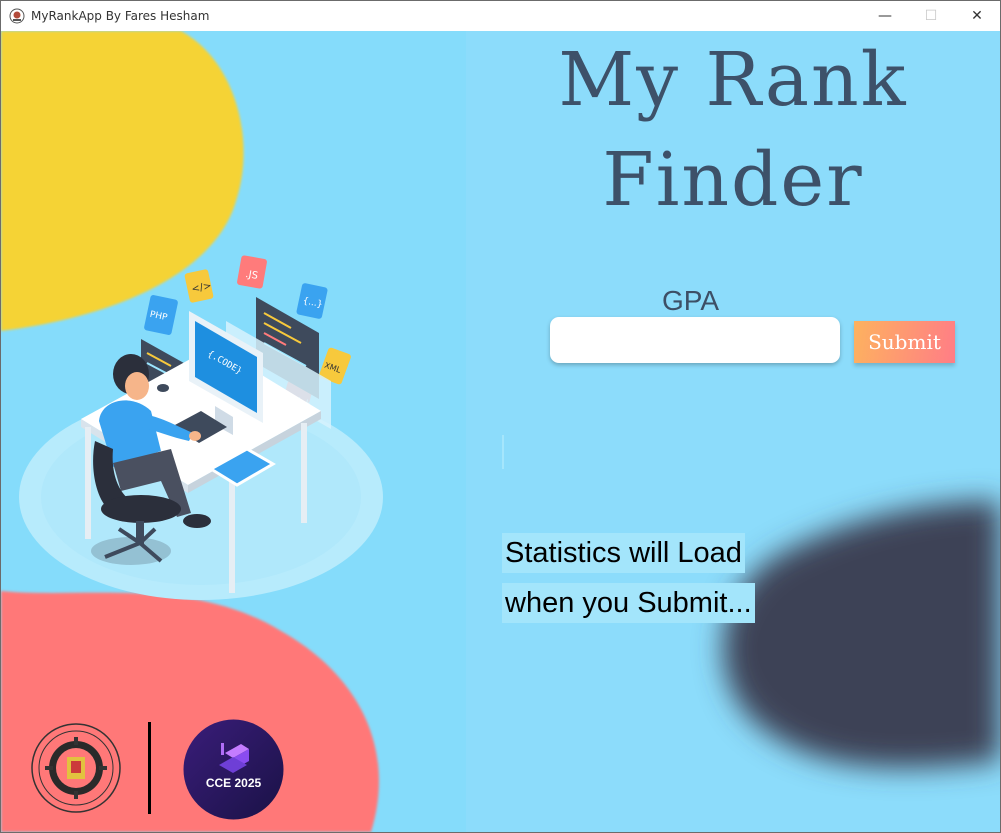  I want to click on app-icon, so click(17, 16).